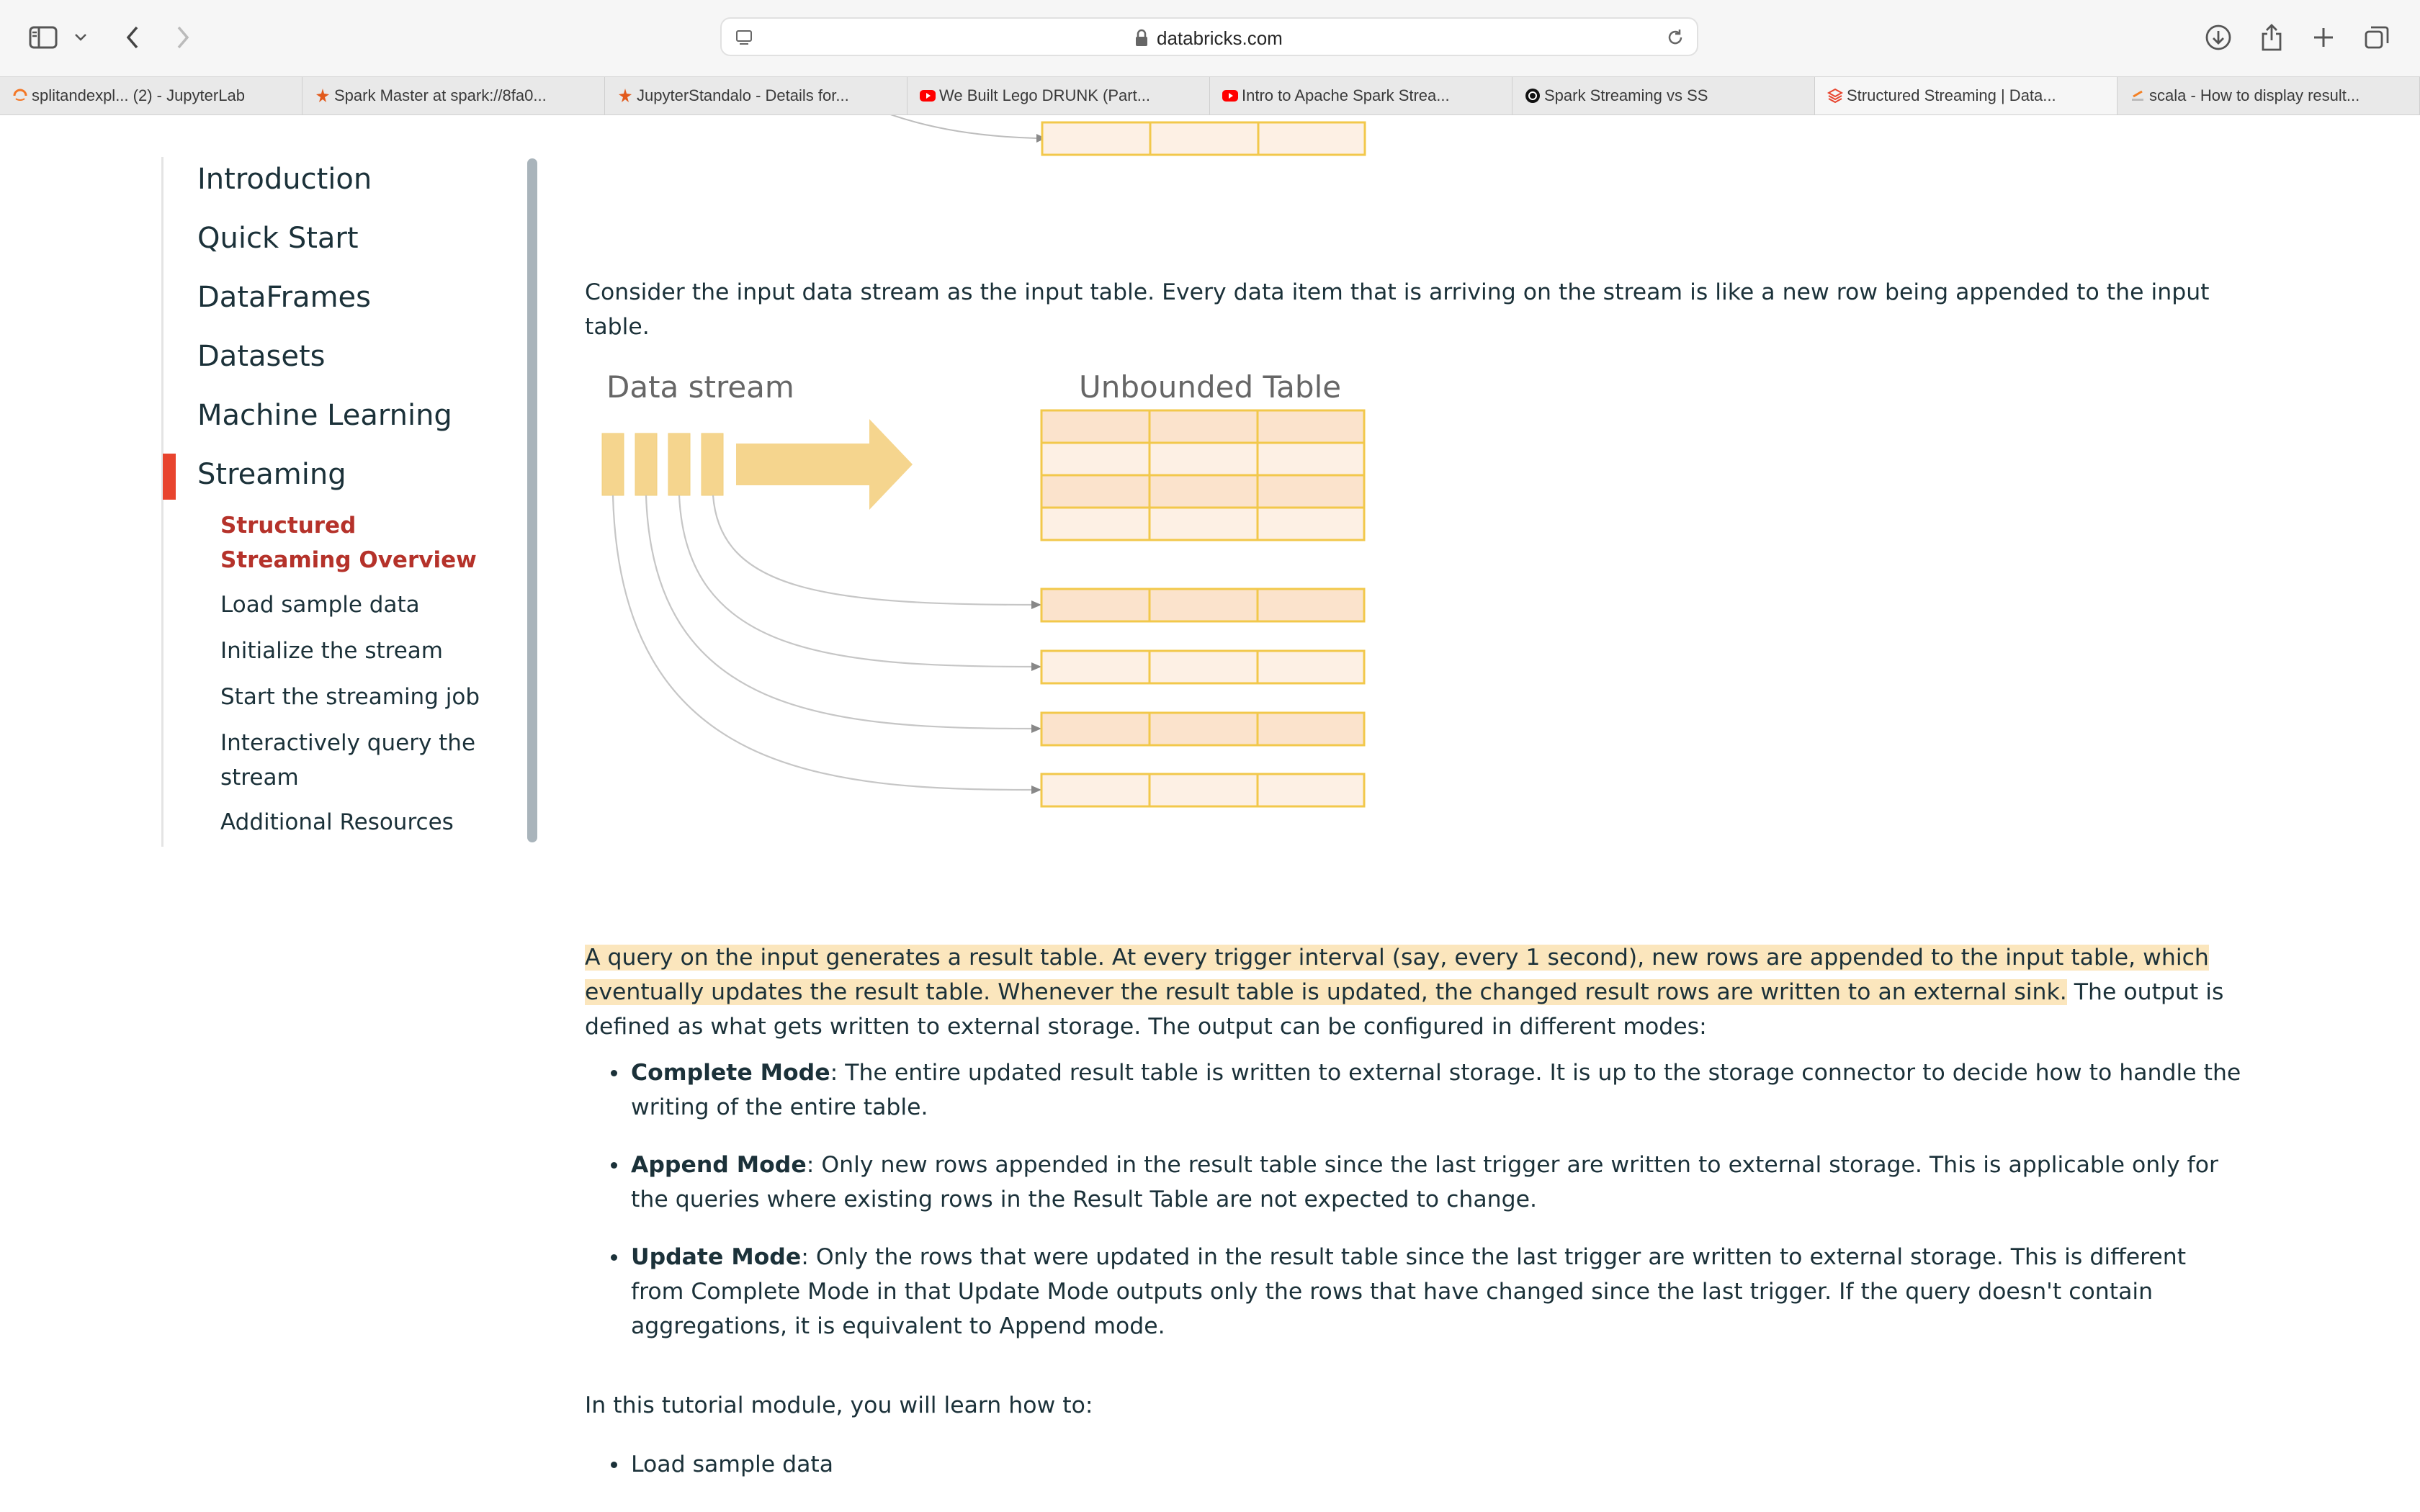 The width and height of the screenshot is (2420, 1512). What do you see at coordinates (357, 822) in the screenshot?
I see `sidebar-subitem-additional-resources: Additional Resources` at bounding box center [357, 822].